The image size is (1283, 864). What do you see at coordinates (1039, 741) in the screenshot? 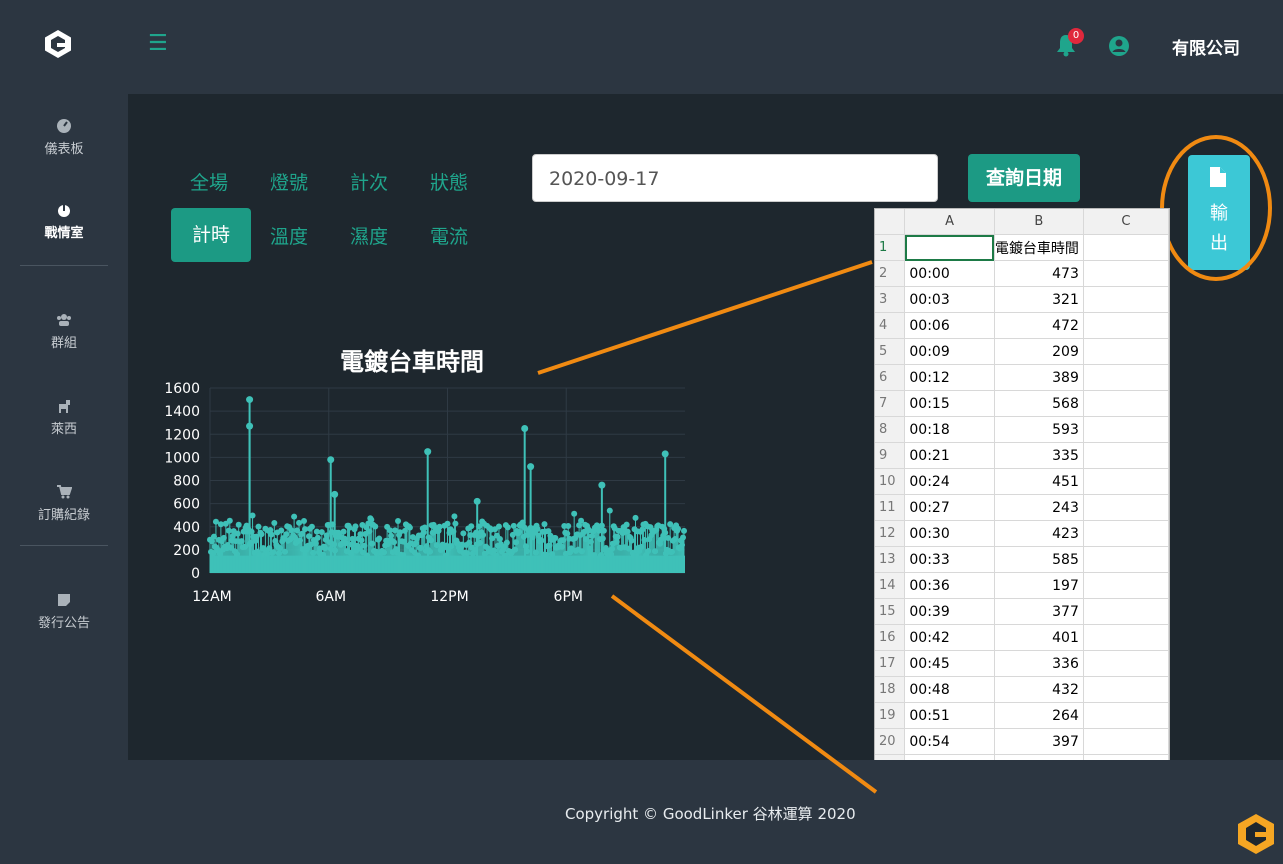
I see `cell-value: 397` at bounding box center [1039, 741].